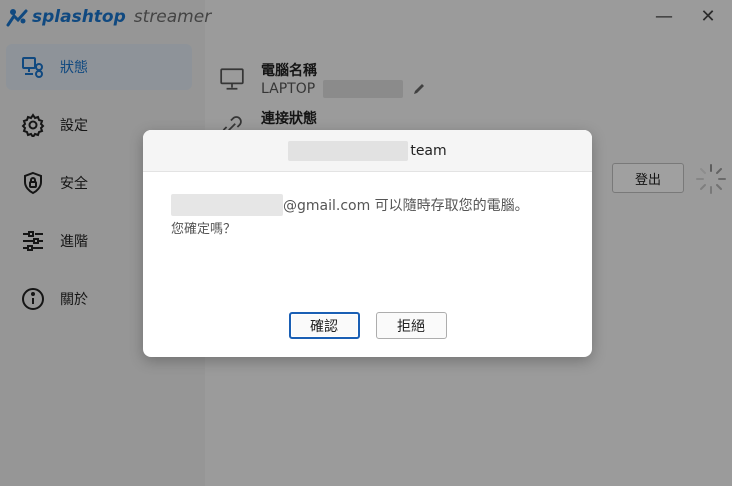 This screenshot has width=732, height=486. What do you see at coordinates (204, 229) in the screenshot?
I see `dialog-question: 您確定嗎？` at bounding box center [204, 229].